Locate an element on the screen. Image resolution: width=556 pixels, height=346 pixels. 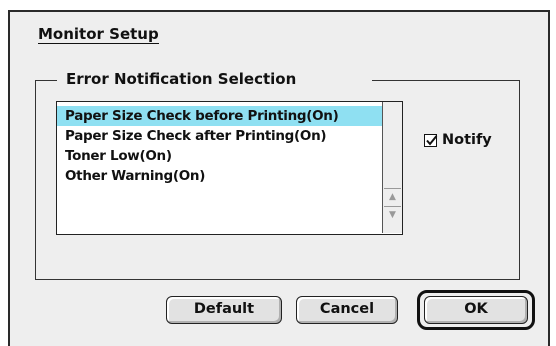
list-item-paper-size-after: Paper Size Check after Printing(On) is located at coordinates (219, 136).